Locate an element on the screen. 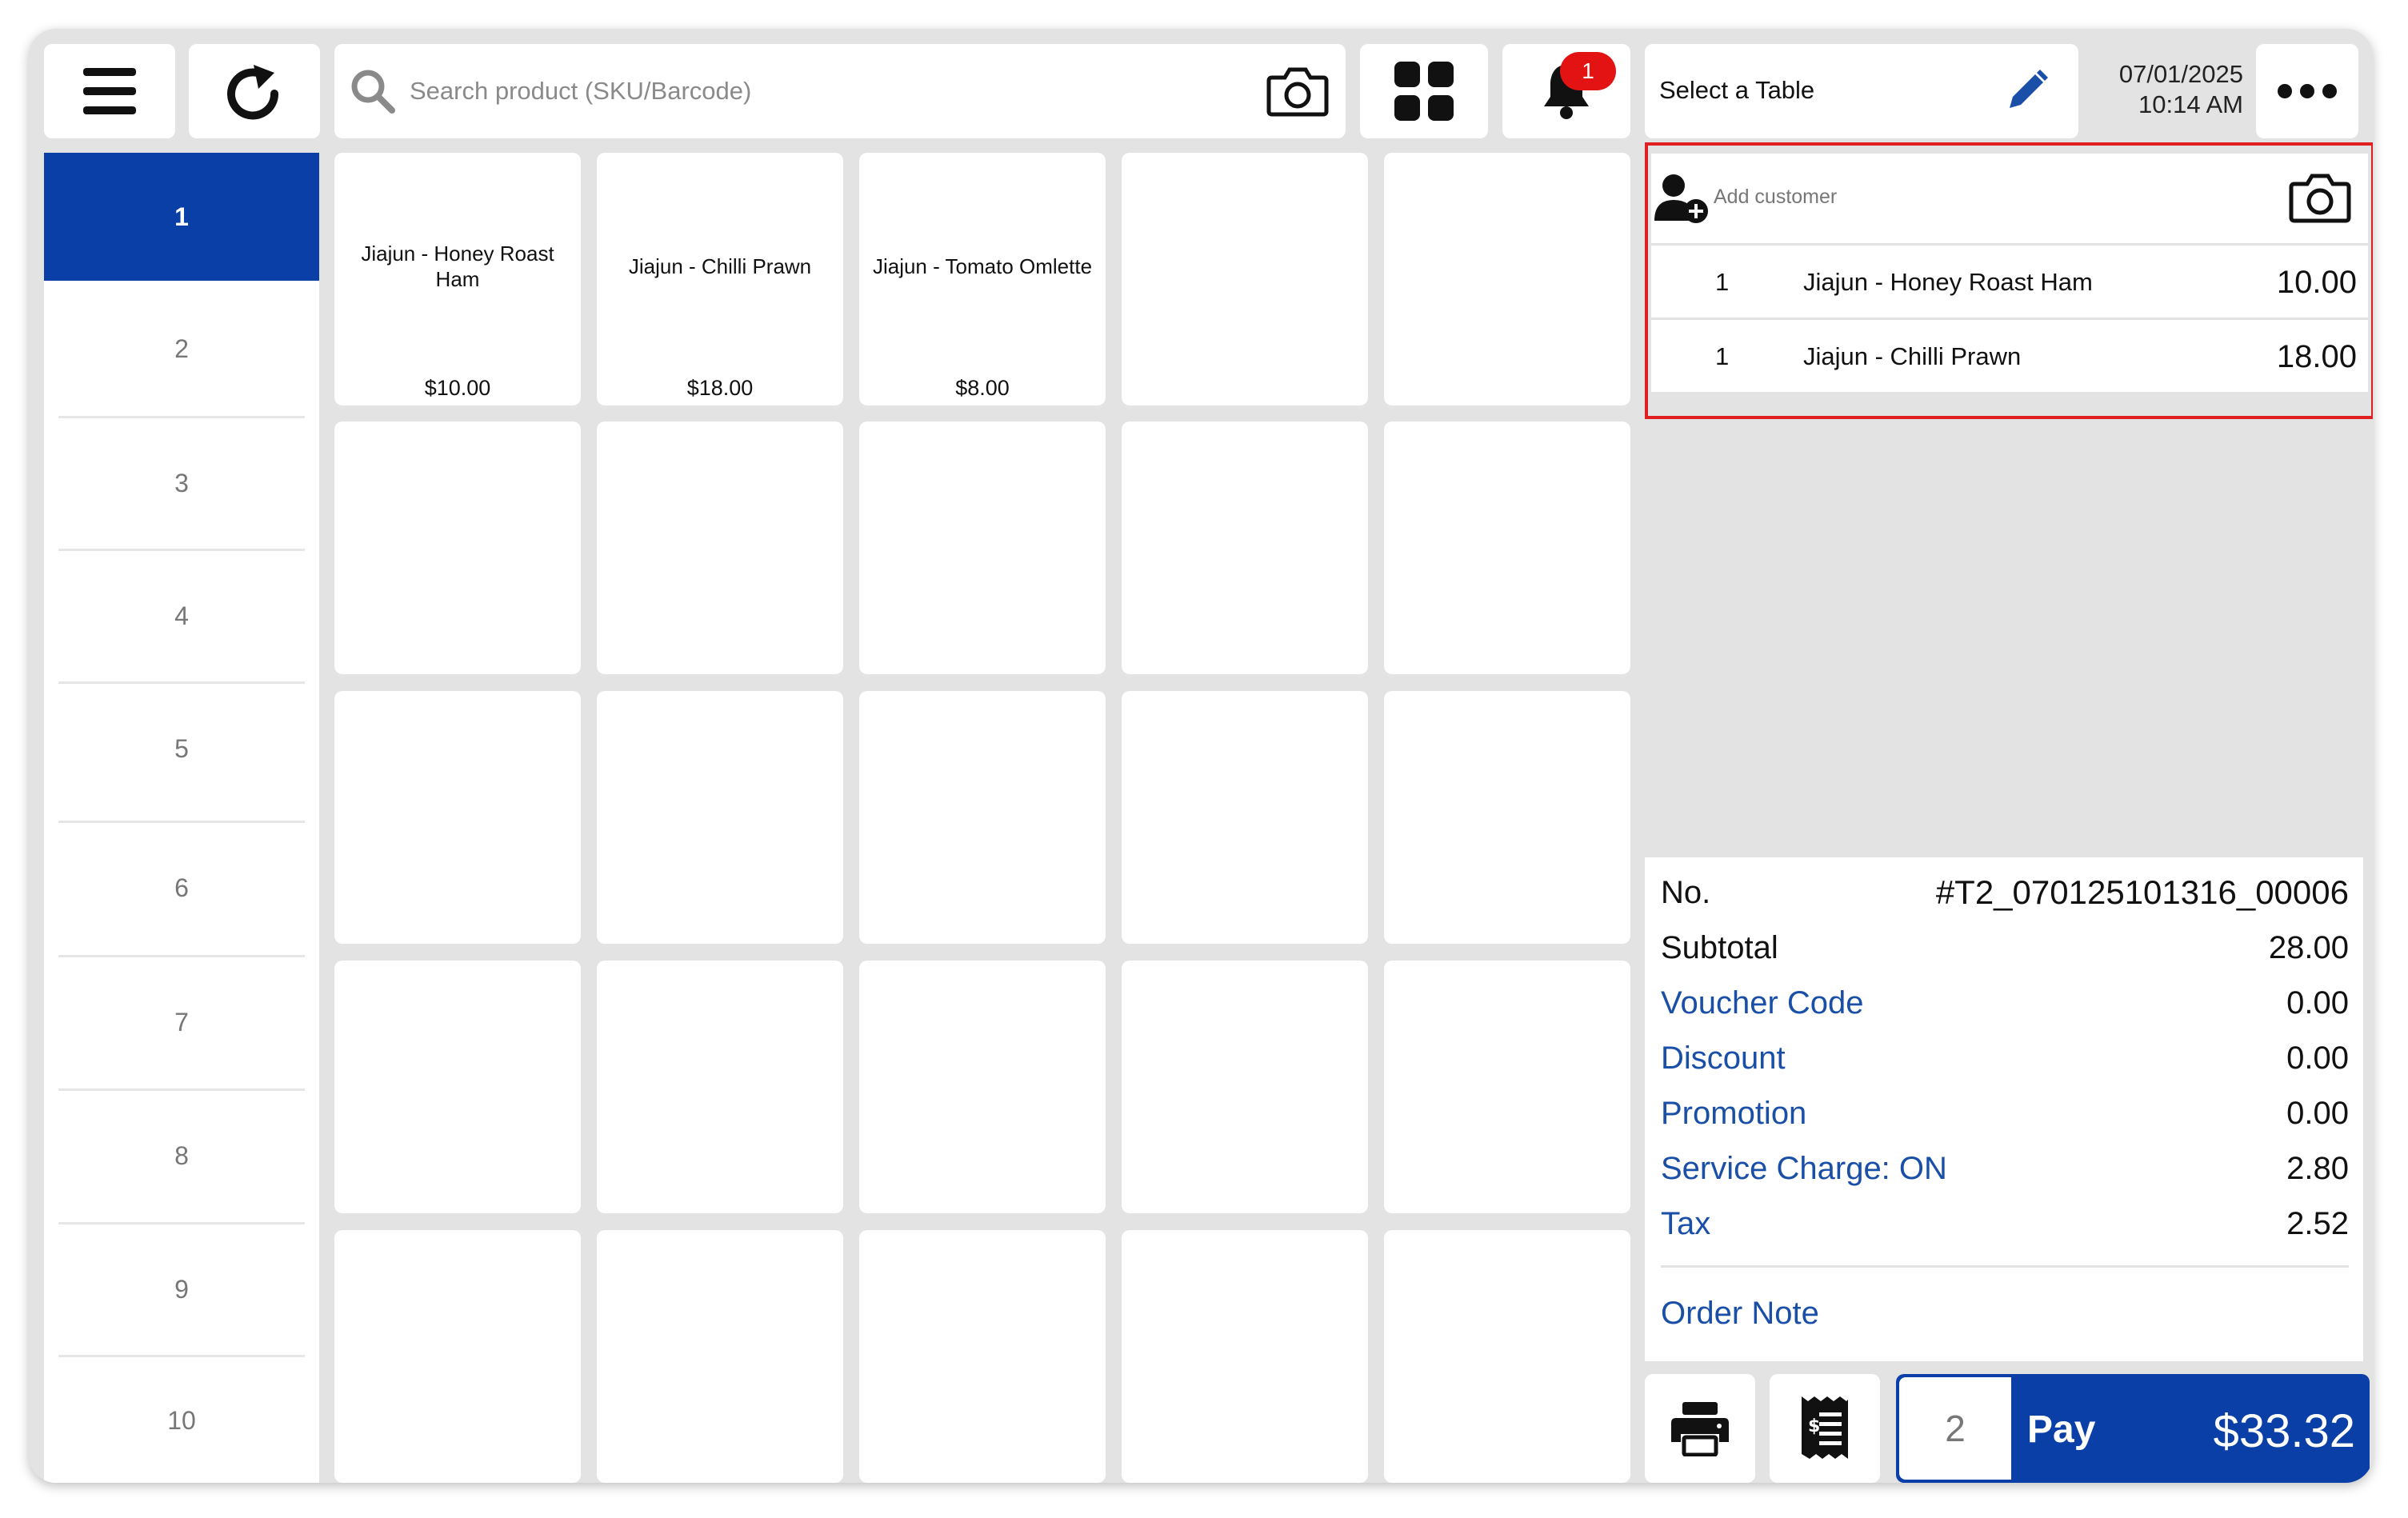  grid-view-button is located at coordinates (1424, 91).